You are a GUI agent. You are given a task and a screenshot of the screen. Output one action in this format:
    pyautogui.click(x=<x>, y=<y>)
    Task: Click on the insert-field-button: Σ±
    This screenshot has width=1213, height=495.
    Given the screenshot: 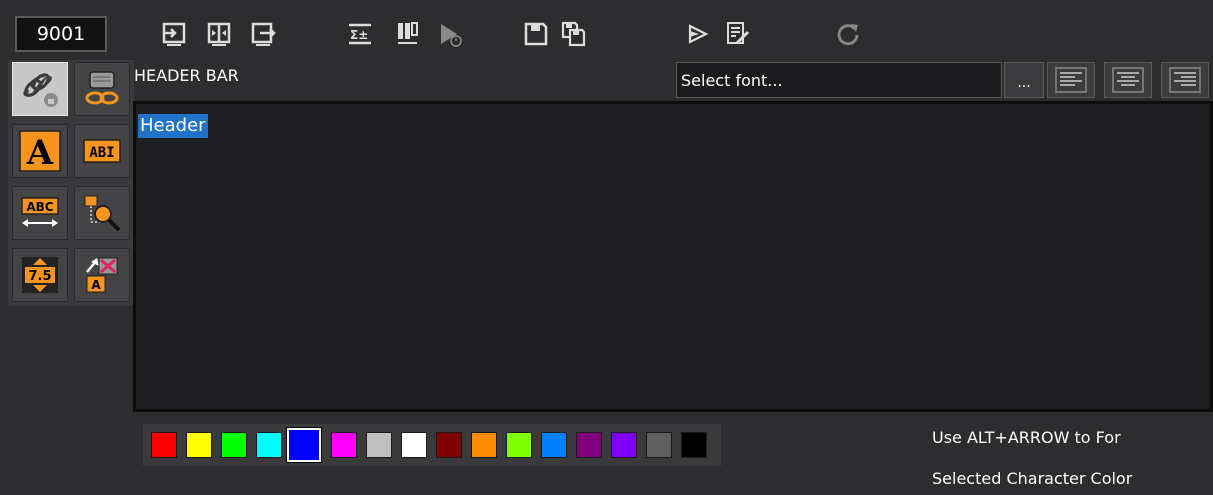 What is the action you would take?
    pyautogui.click(x=360, y=34)
    